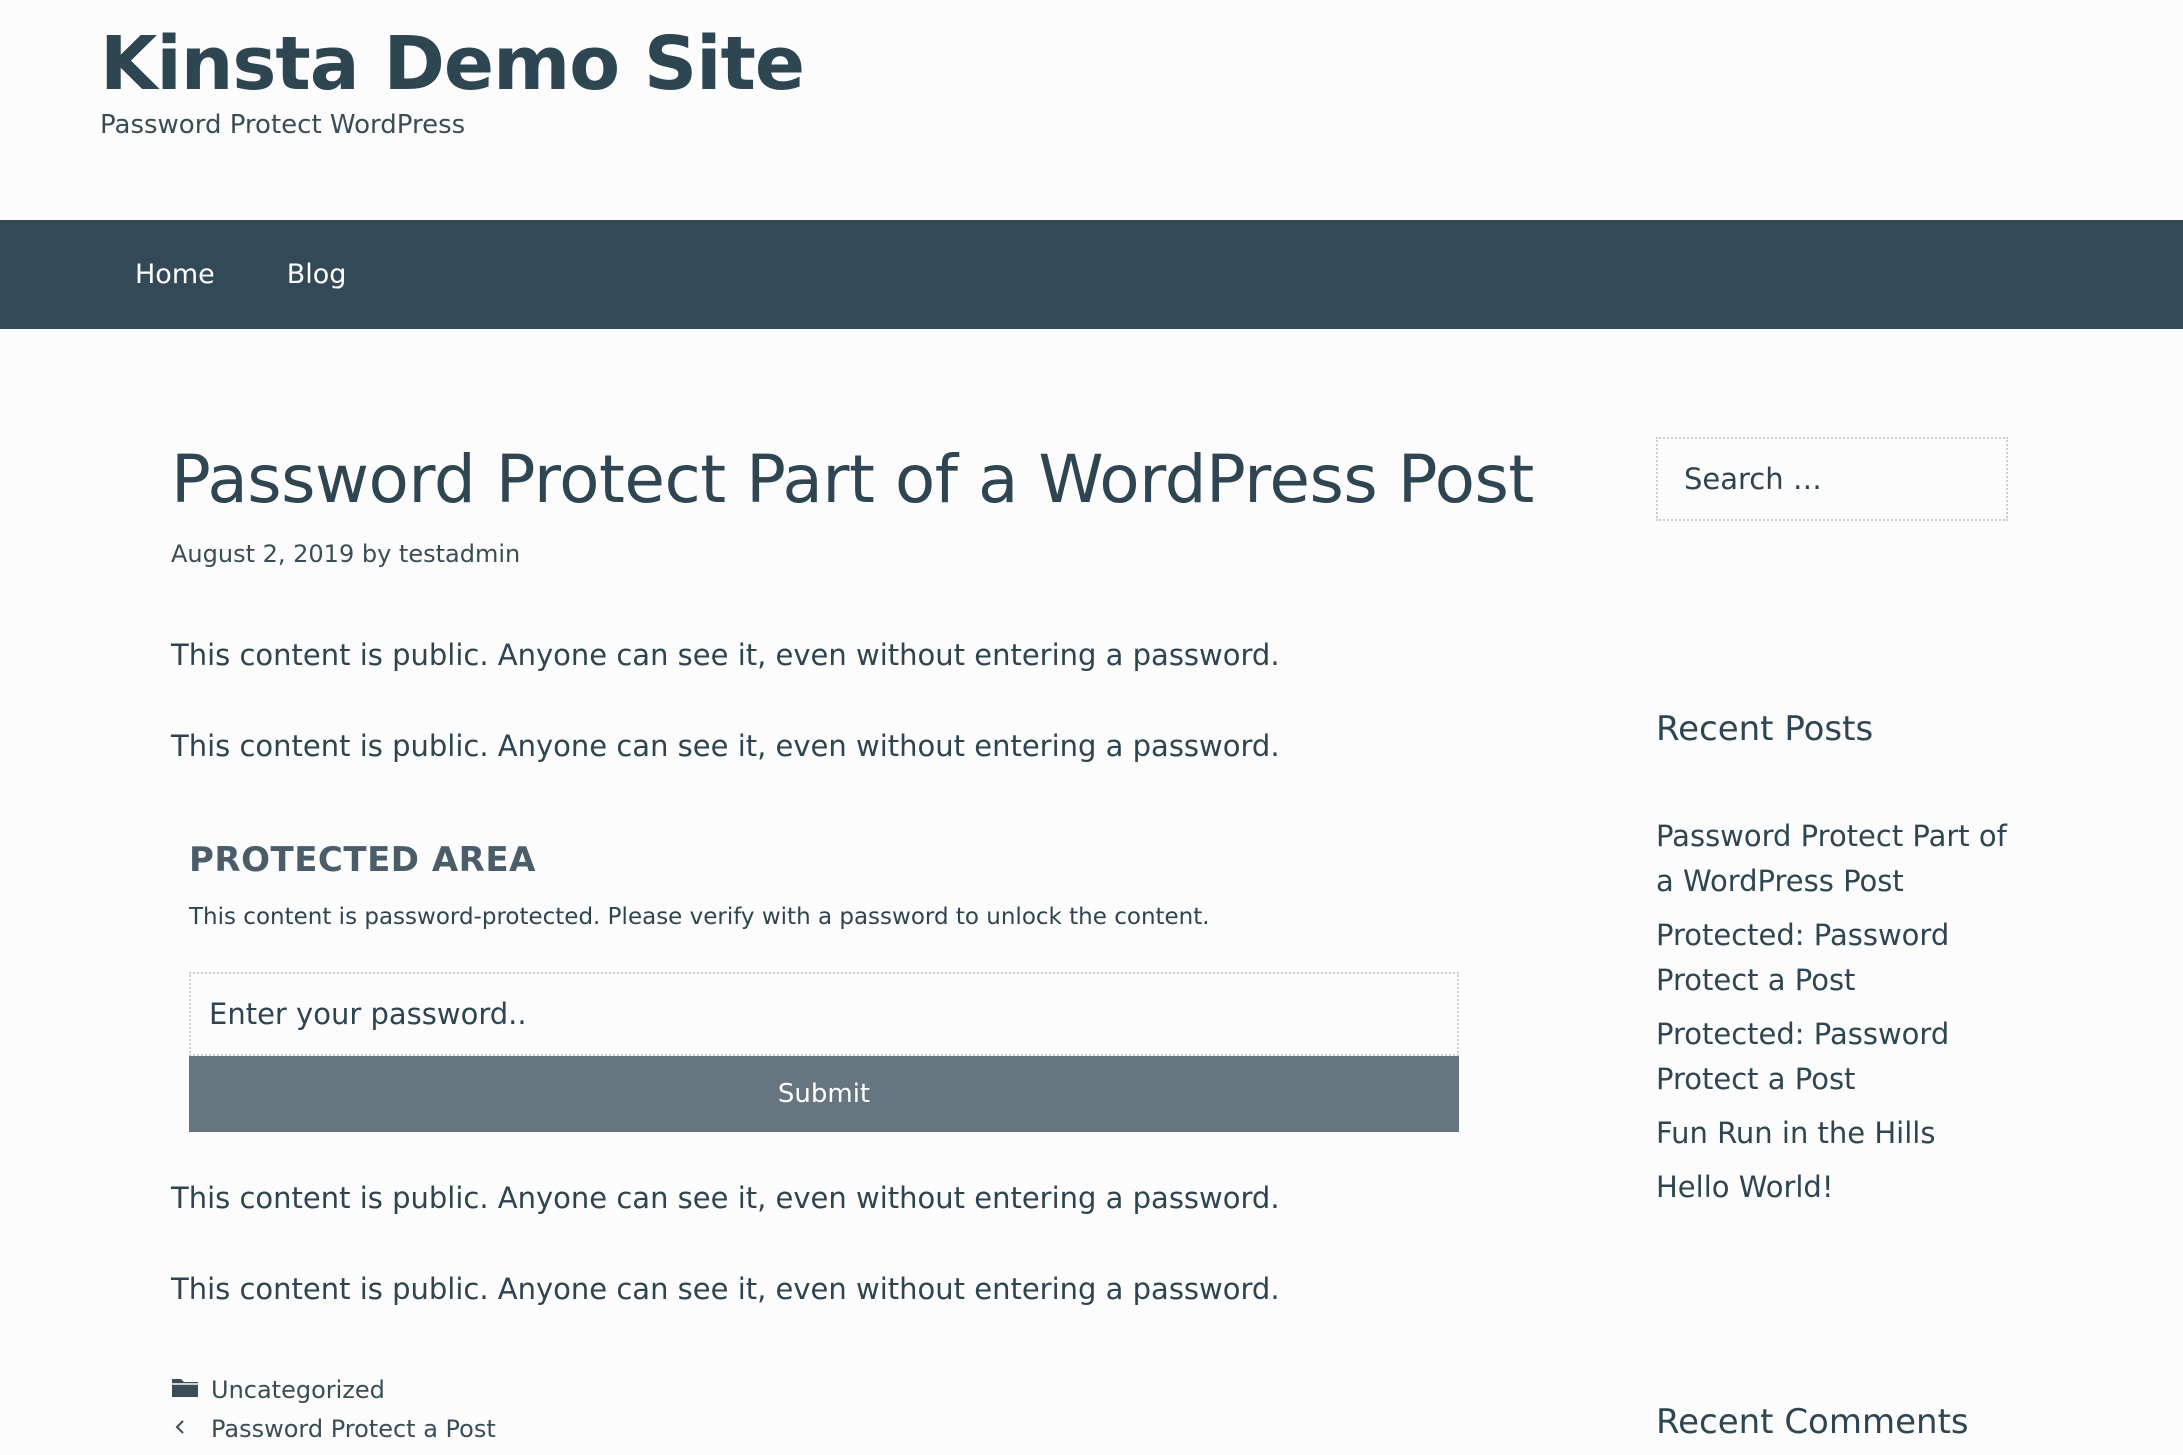  I want to click on protected-area-heading: PROTECTED AREA, so click(362, 860).